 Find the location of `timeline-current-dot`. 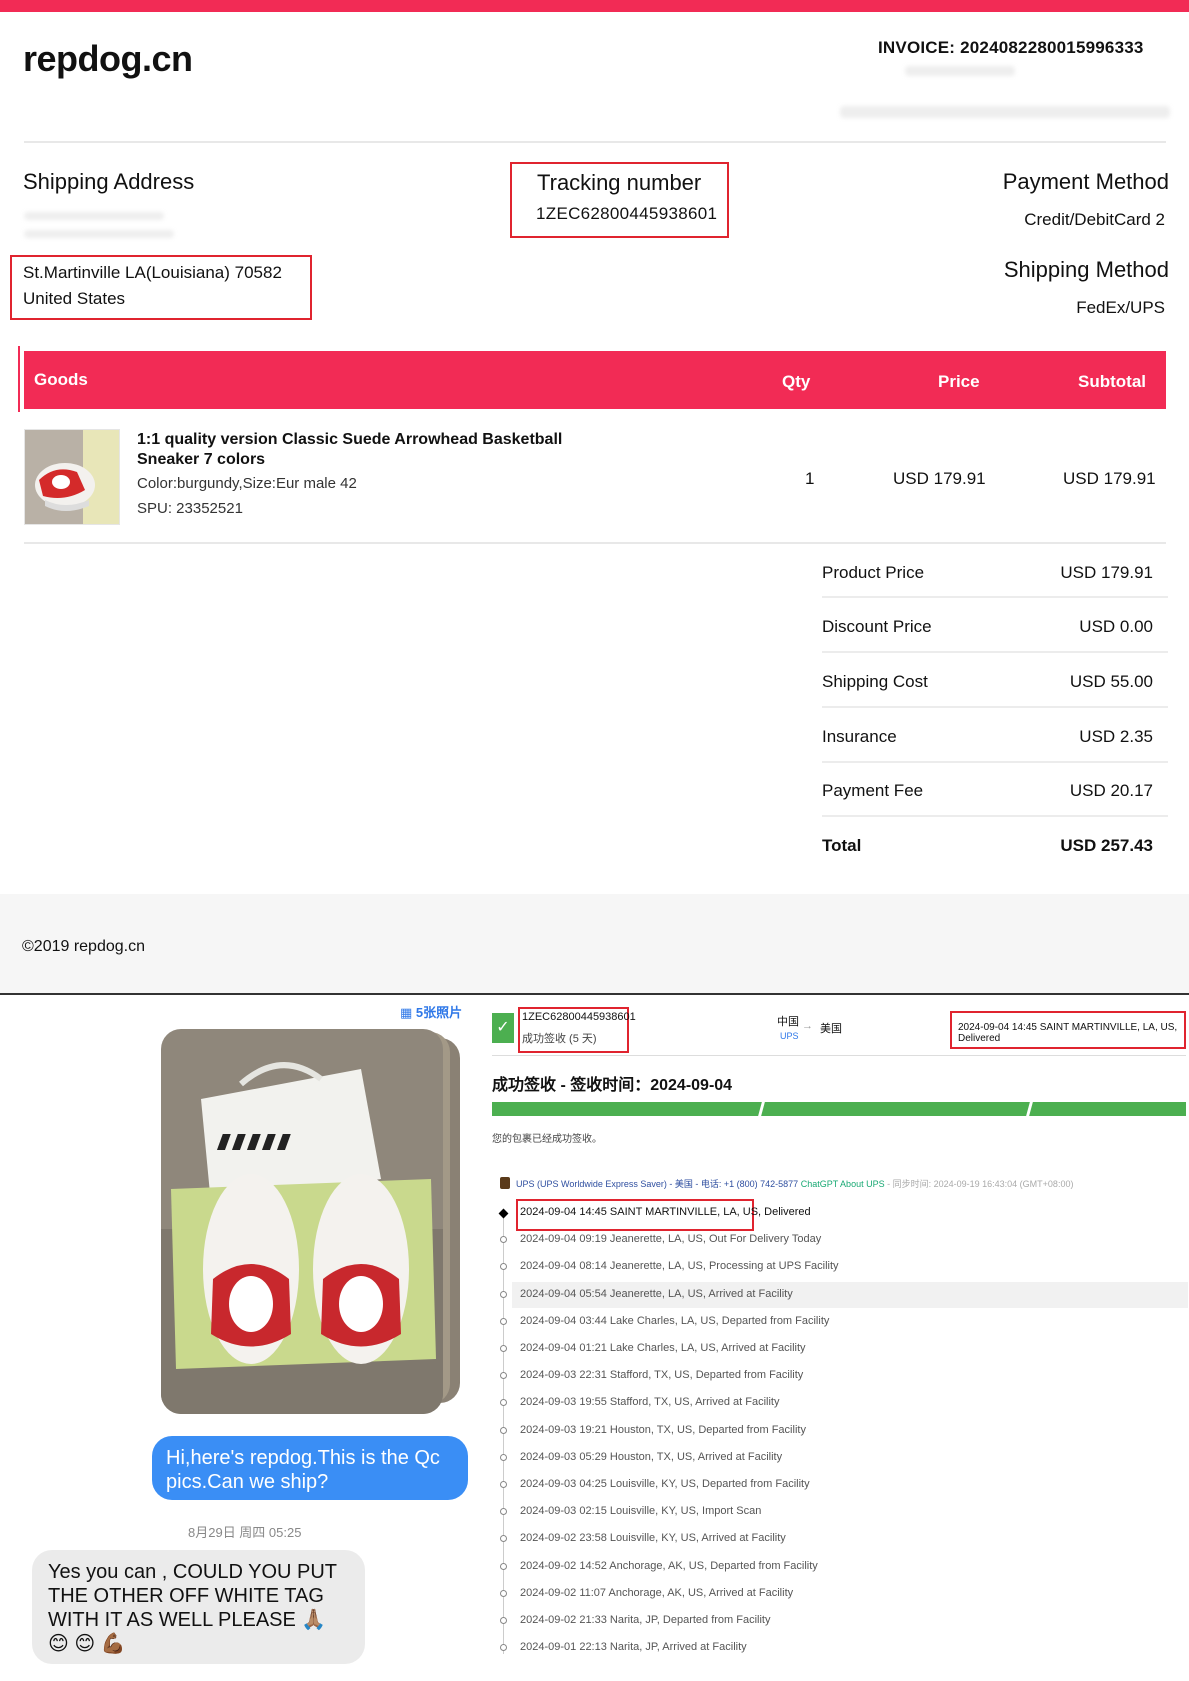

timeline-current-dot is located at coordinates (503, 1213).